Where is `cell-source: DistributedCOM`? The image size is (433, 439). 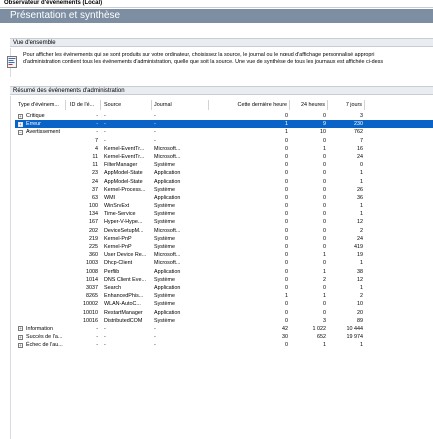 cell-source: DistributedCOM is located at coordinates (123, 320).